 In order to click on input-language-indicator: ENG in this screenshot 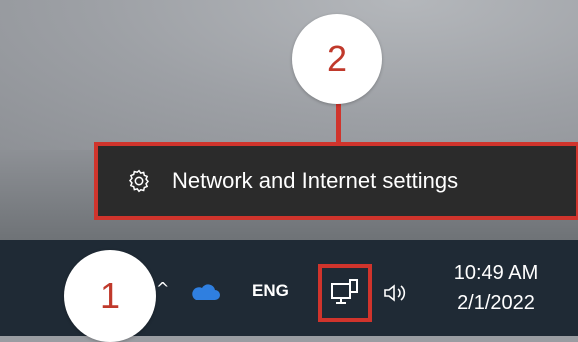, I will do `click(270, 291)`.